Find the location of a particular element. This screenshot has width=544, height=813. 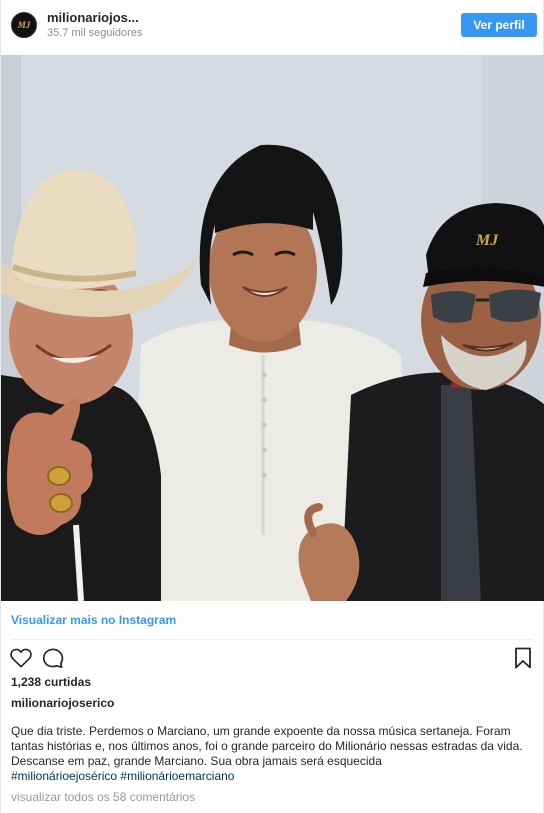

comment-icon is located at coordinates (53, 658).